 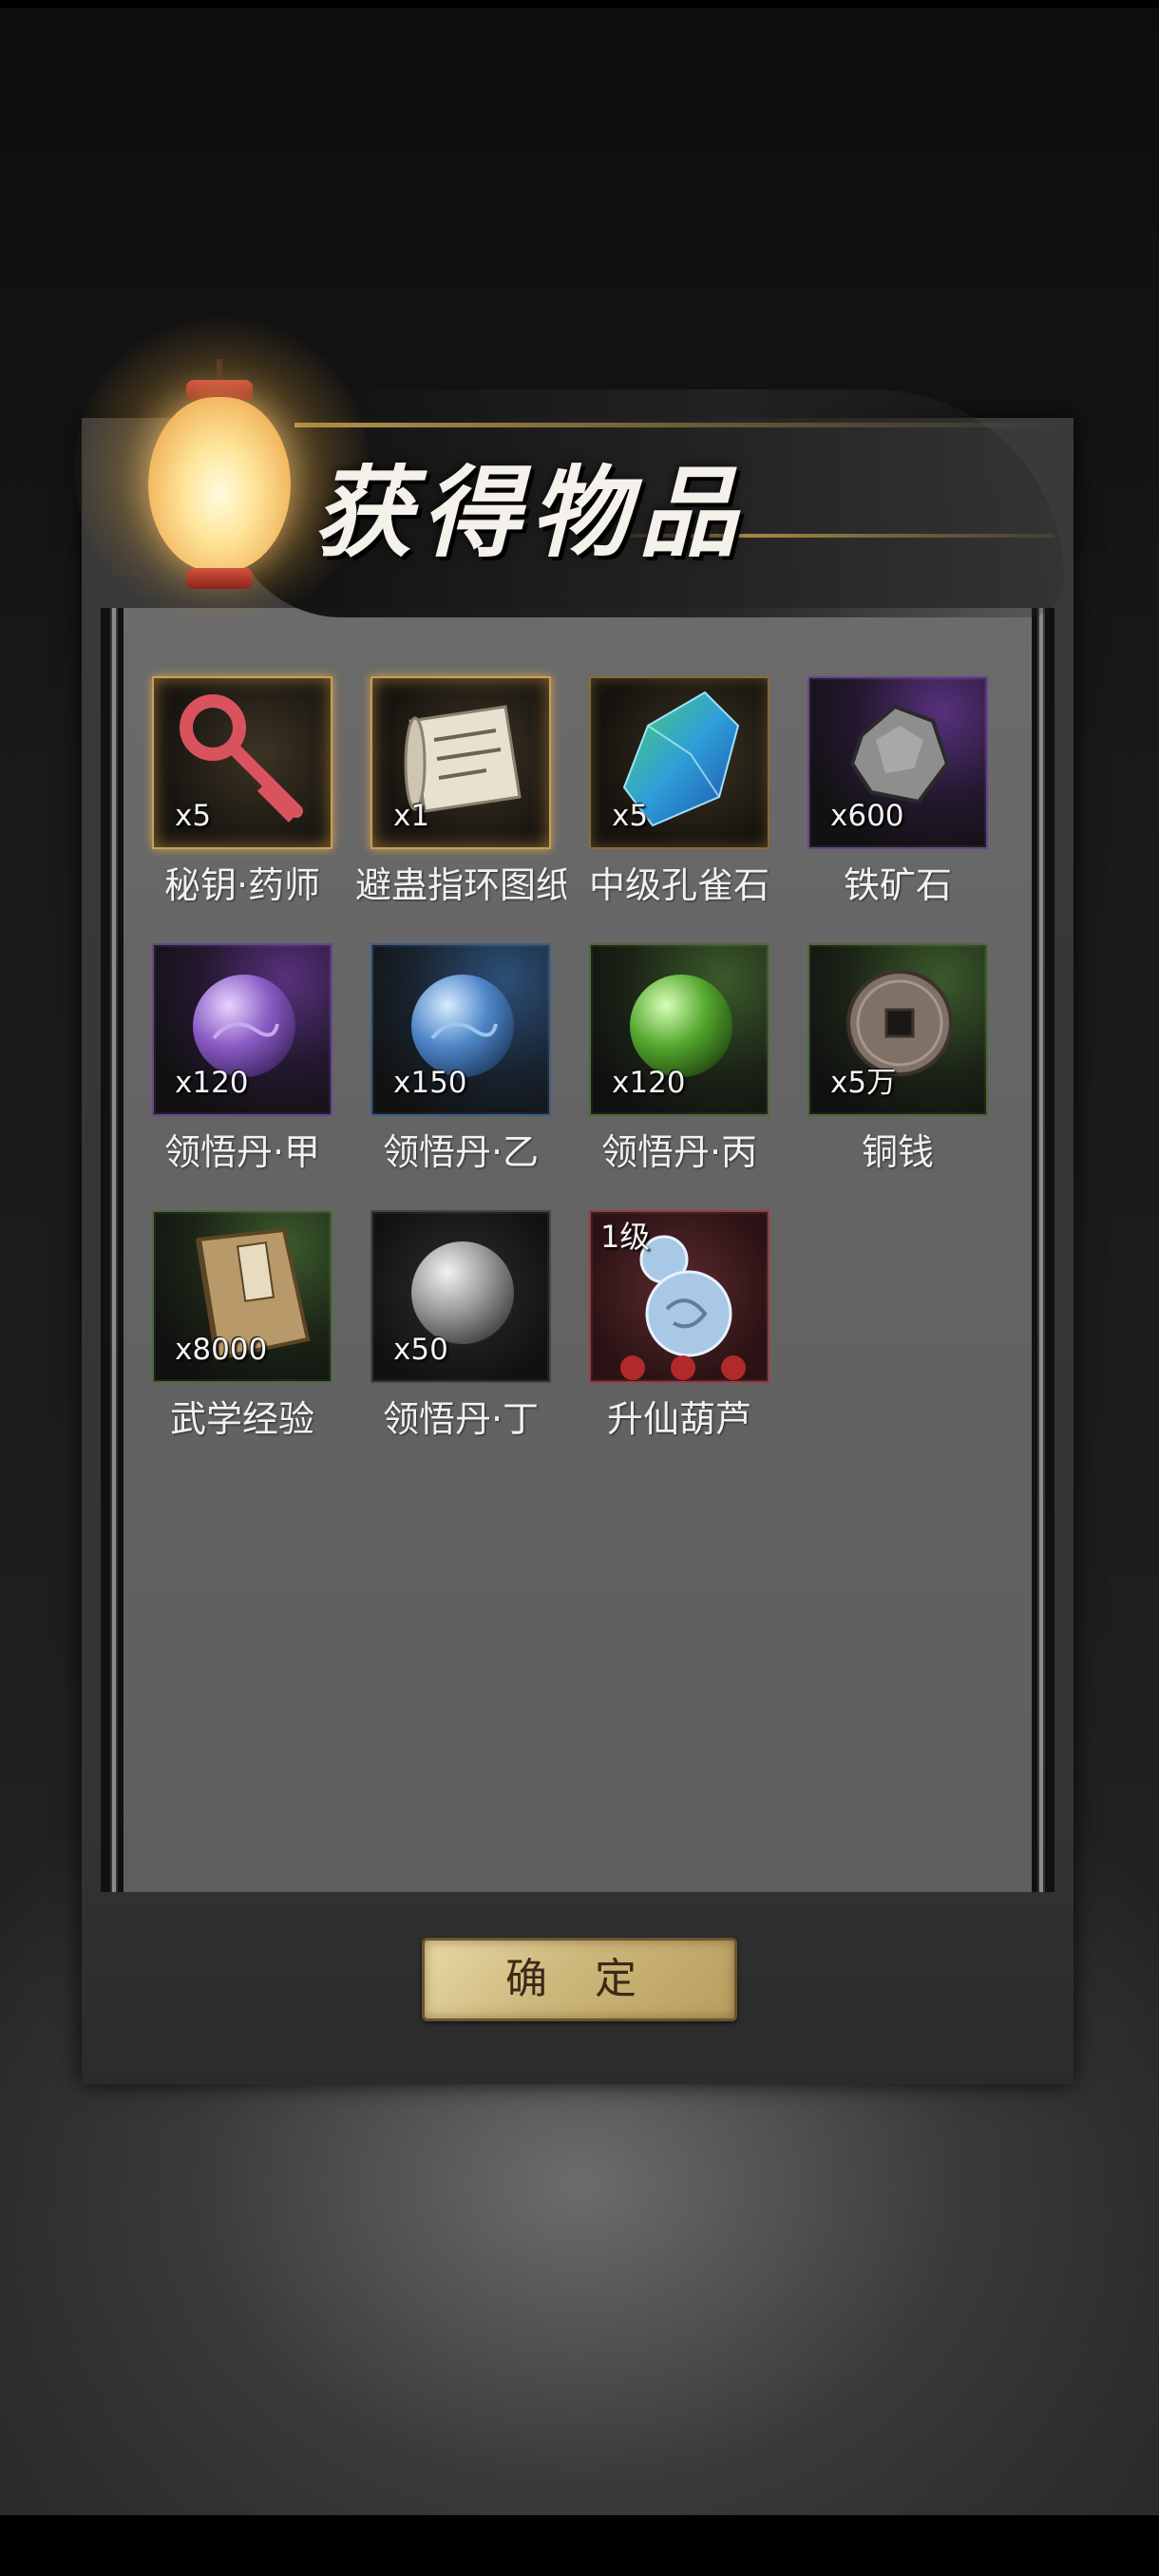 What do you see at coordinates (579, 1979) in the screenshot?
I see `confirm-button: 确 定` at bounding box center [579, 1979].